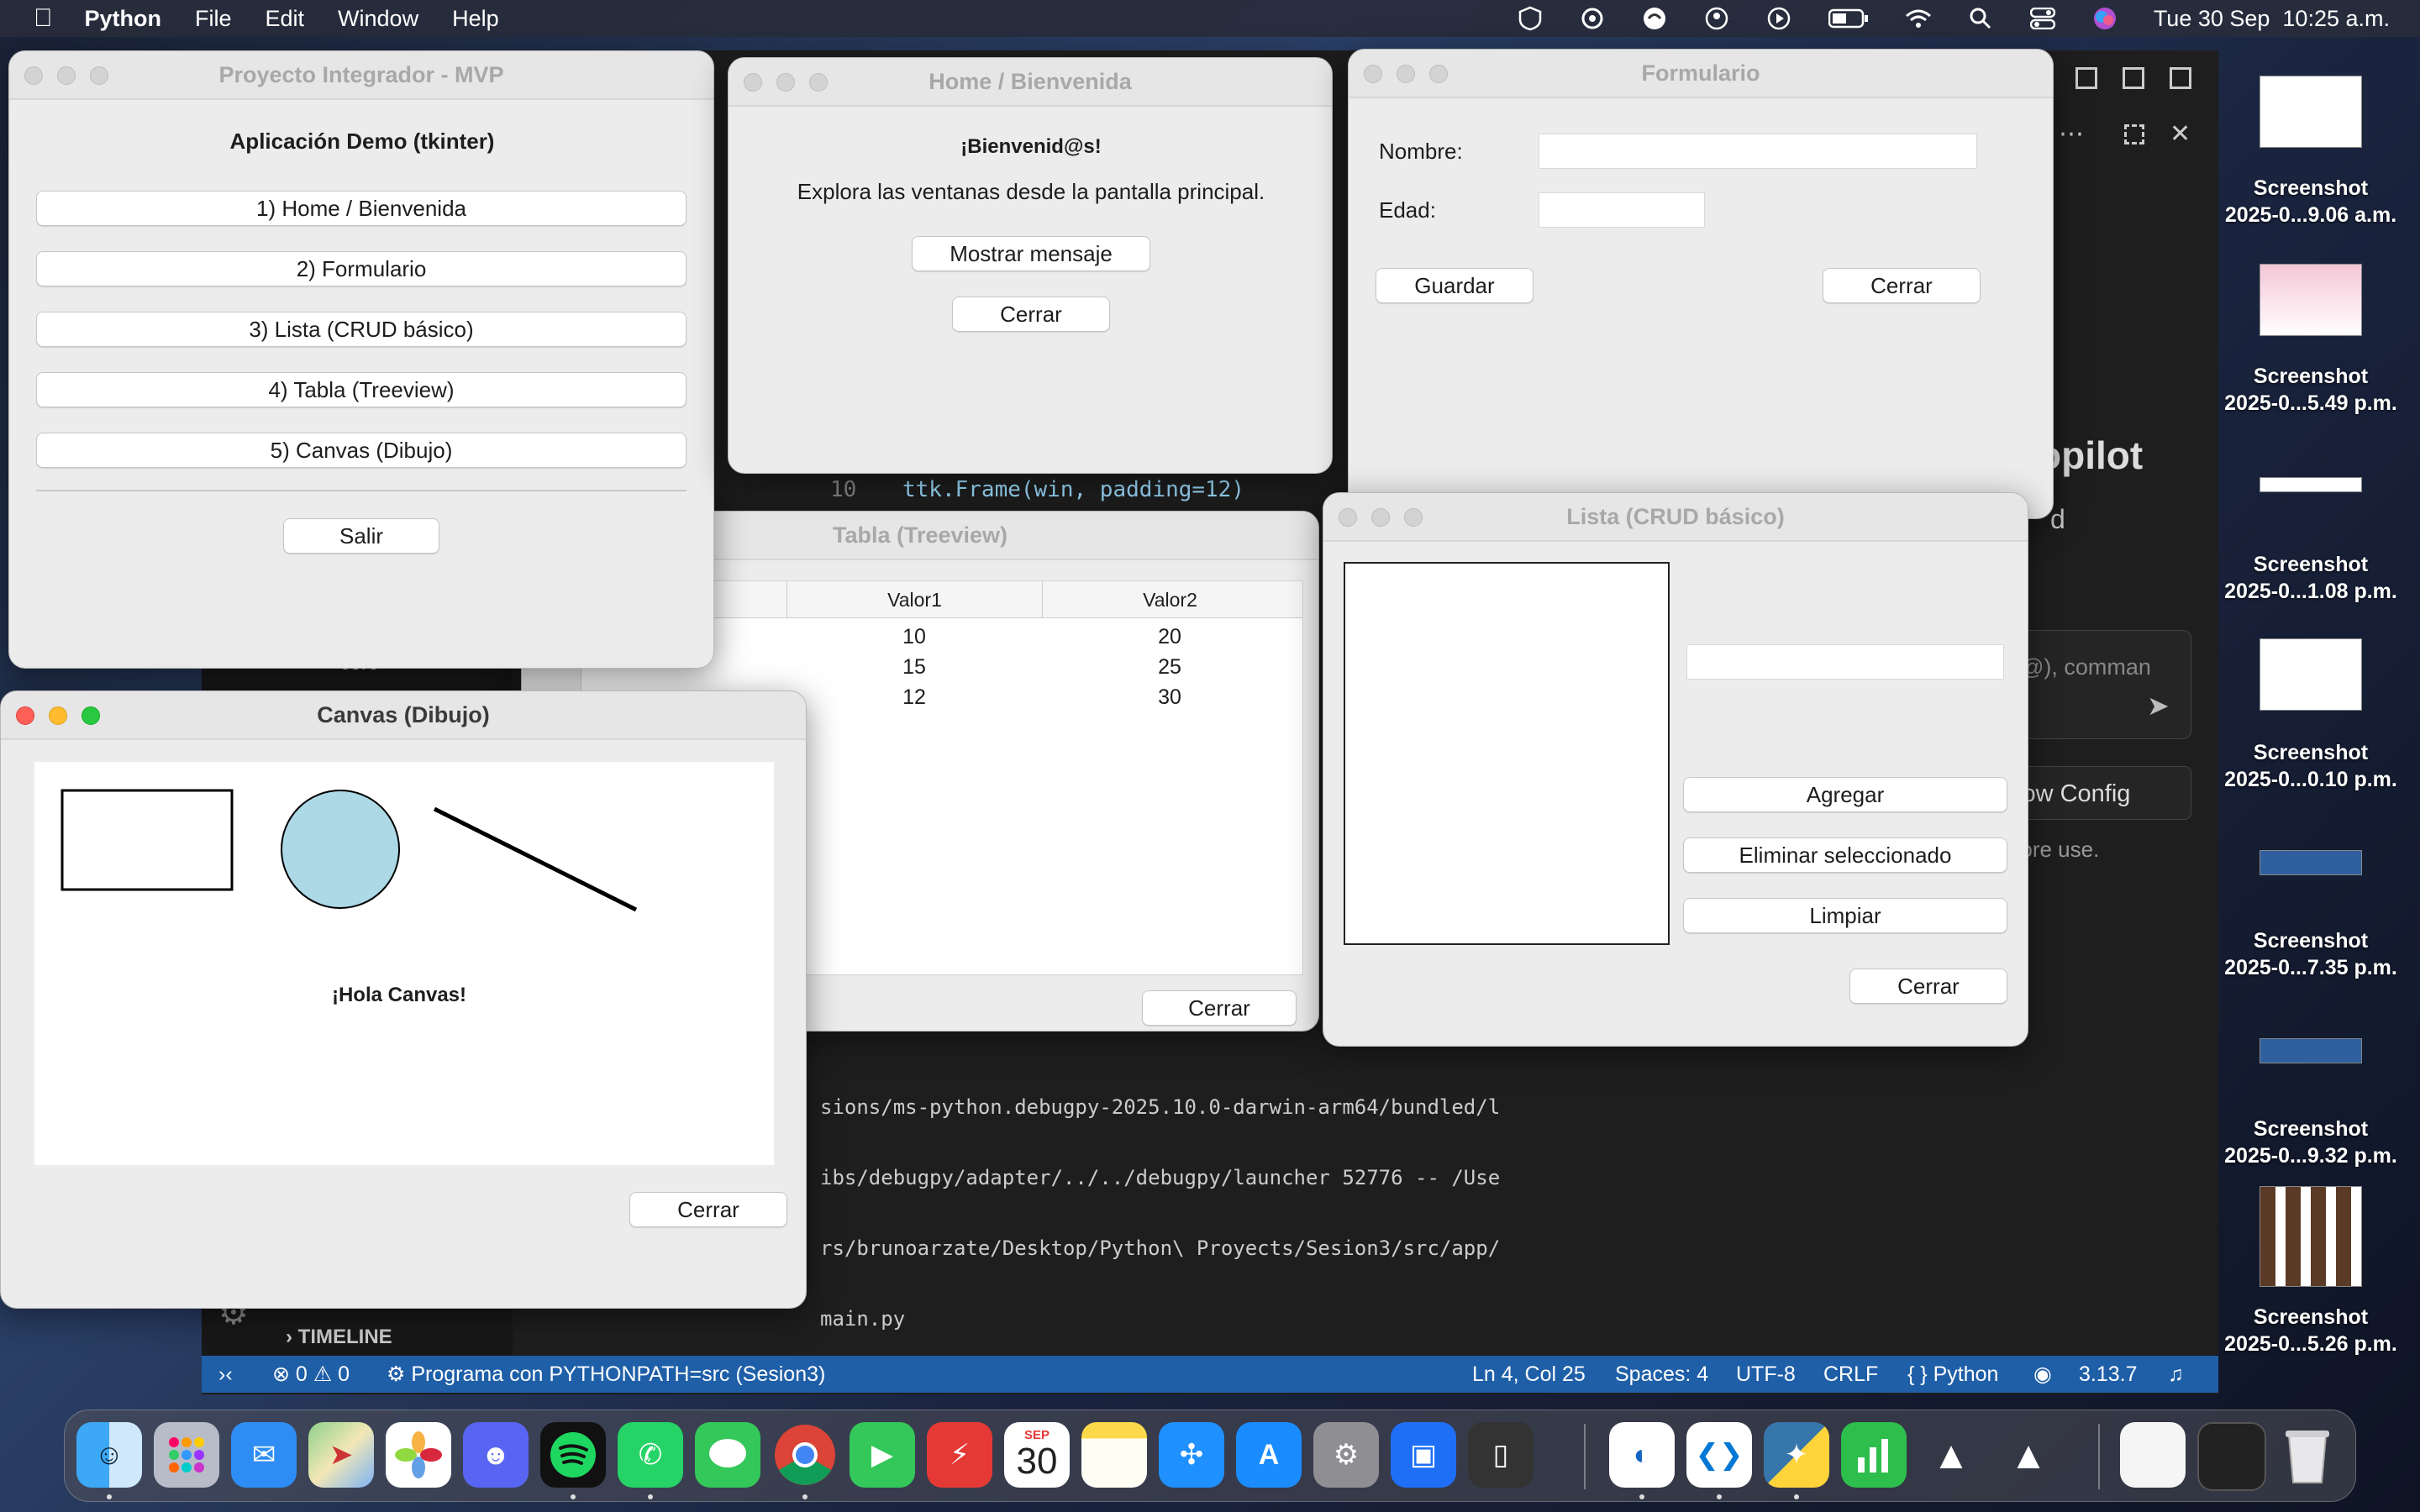 The image size is (2420, 1512). I want to click on show-message-button: Mostrar mensaje, so click(1031, 253).